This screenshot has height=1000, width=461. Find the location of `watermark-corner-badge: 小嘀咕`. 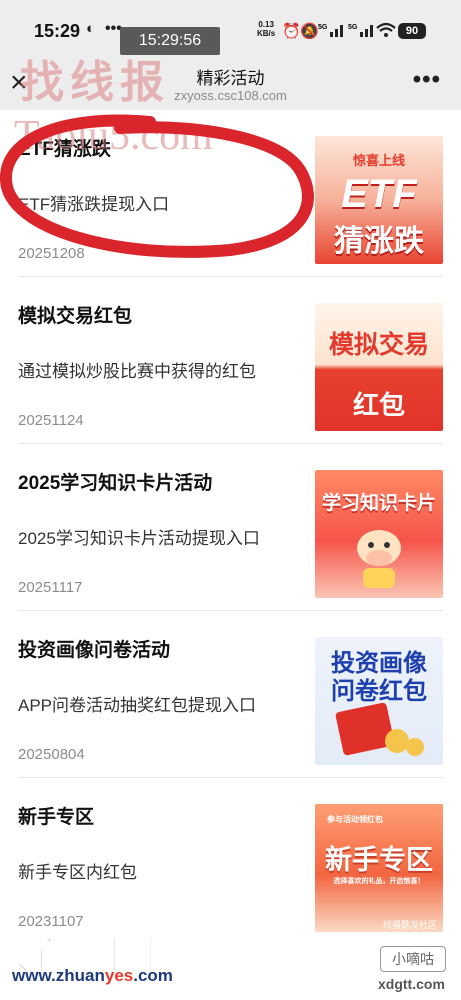

watermark-corner-badge: 小嘀咕 is located at coordinates (413, 959).